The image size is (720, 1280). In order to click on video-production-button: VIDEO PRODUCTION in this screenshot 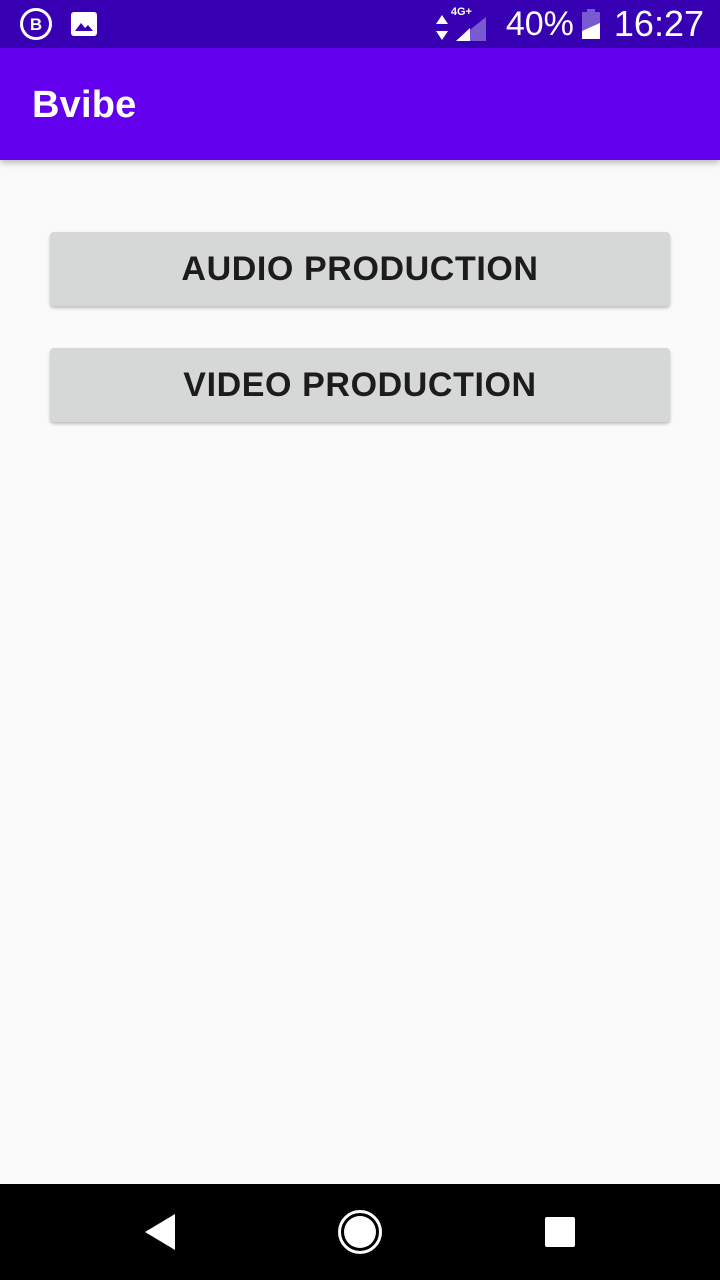, I will do `click(360, 385)`.